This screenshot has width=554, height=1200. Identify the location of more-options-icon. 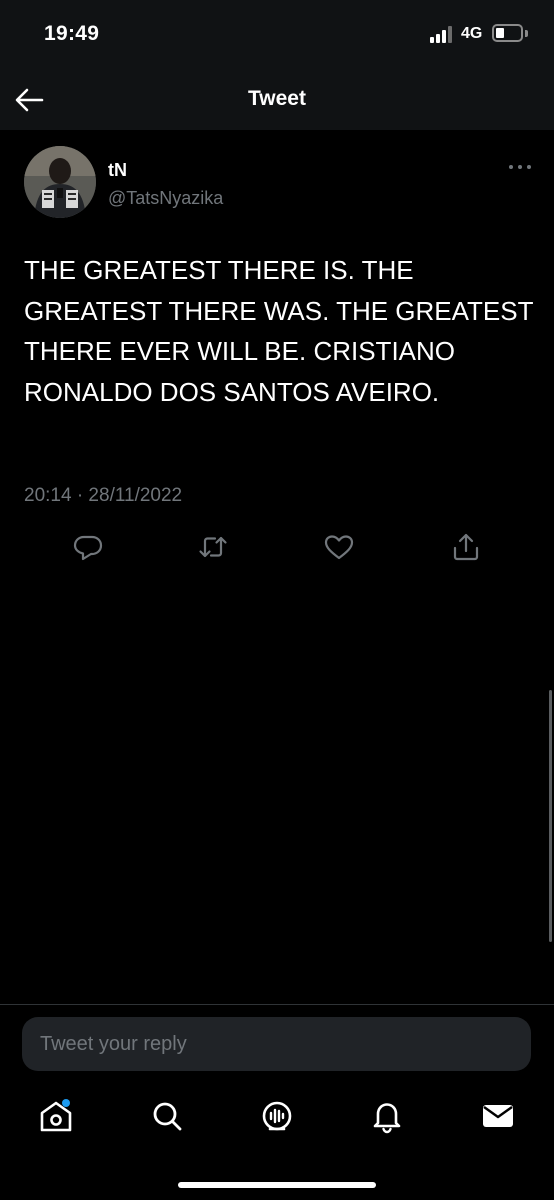
(521, 167).